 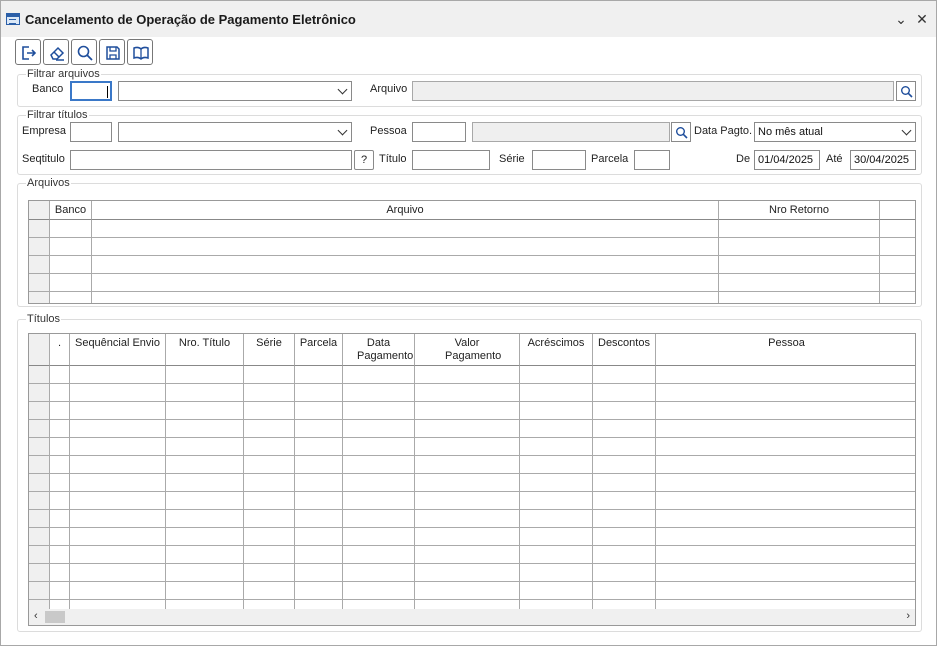 What do you see at coordinates (906, 91) in the screenshot?
I see `arquivo-search-button` at bounding box center [906, 91].